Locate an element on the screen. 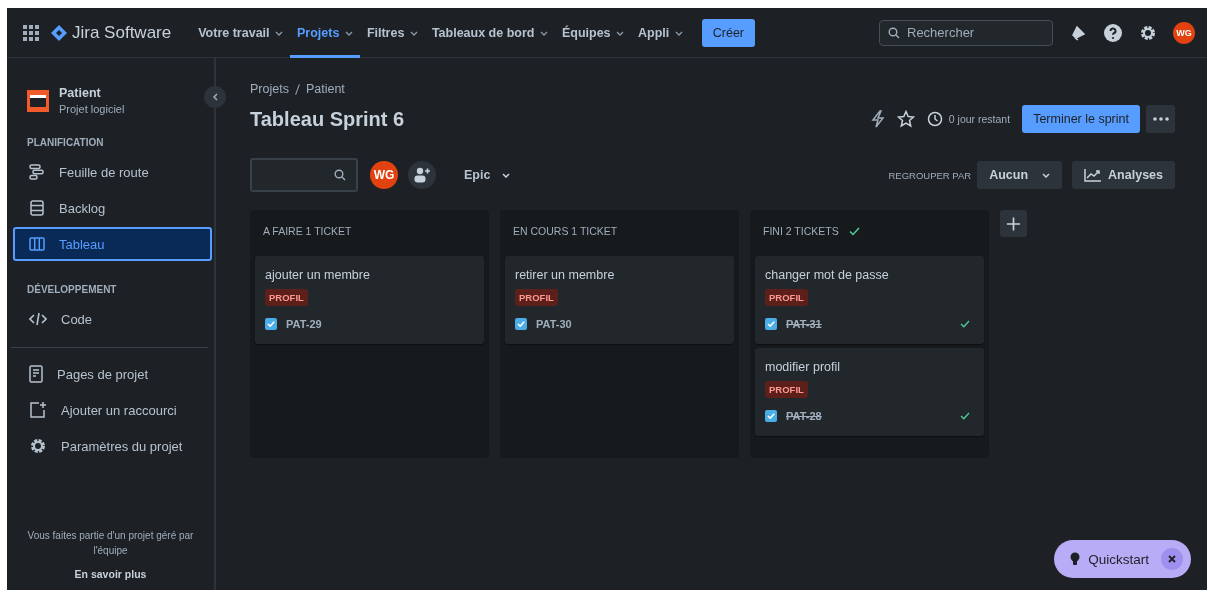 The height and width of the screenshot is (590, 1210). sidebar-link: Ajouter un raccourci is located at coordinates (112, 410).